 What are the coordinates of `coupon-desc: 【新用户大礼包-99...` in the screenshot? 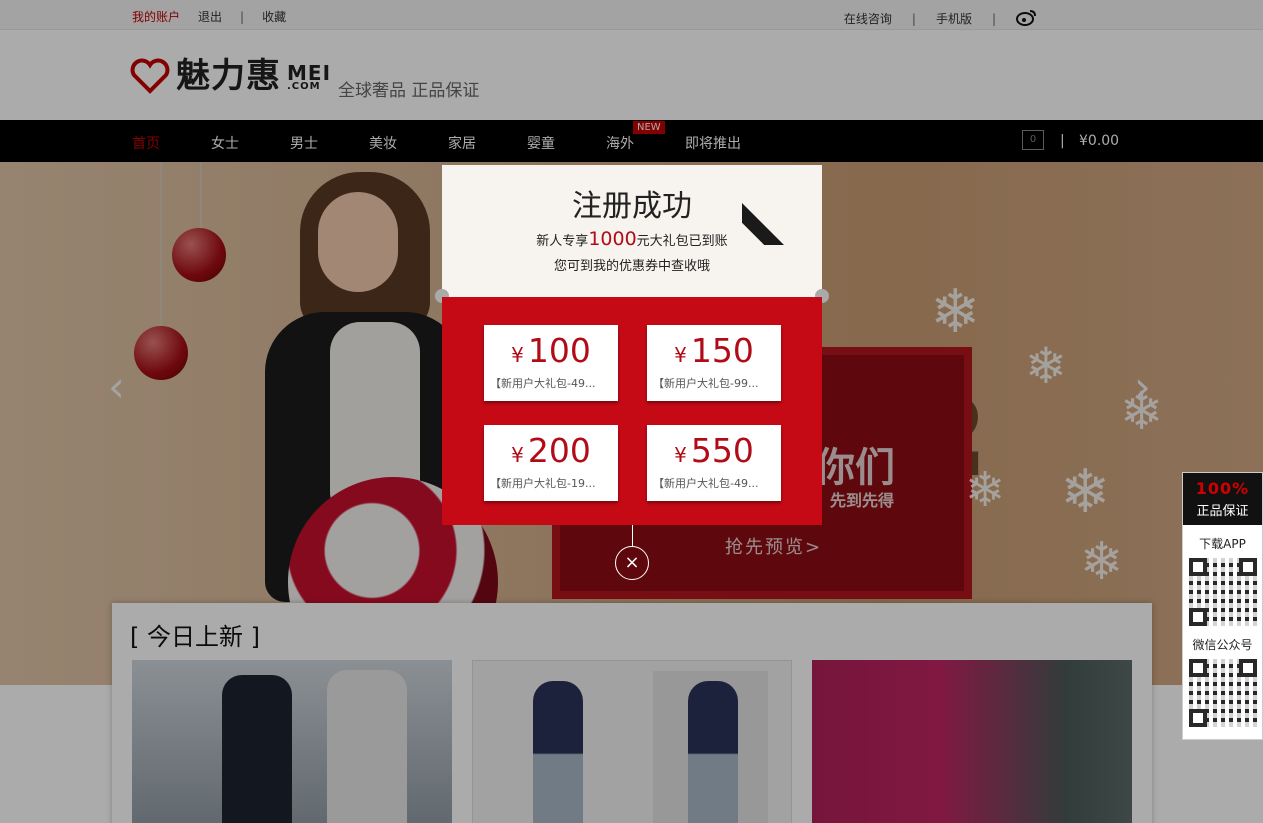 It's located at (706, 383).